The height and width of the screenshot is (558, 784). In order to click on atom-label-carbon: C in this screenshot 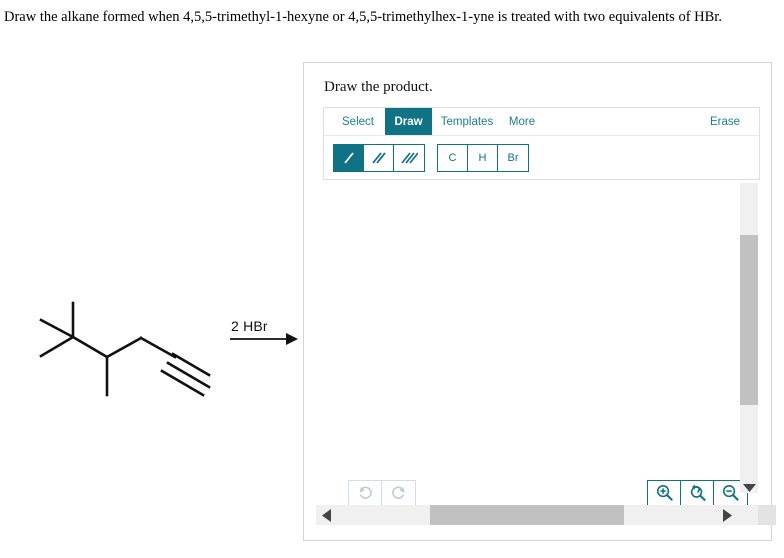, I will do `click(452, 158)`.